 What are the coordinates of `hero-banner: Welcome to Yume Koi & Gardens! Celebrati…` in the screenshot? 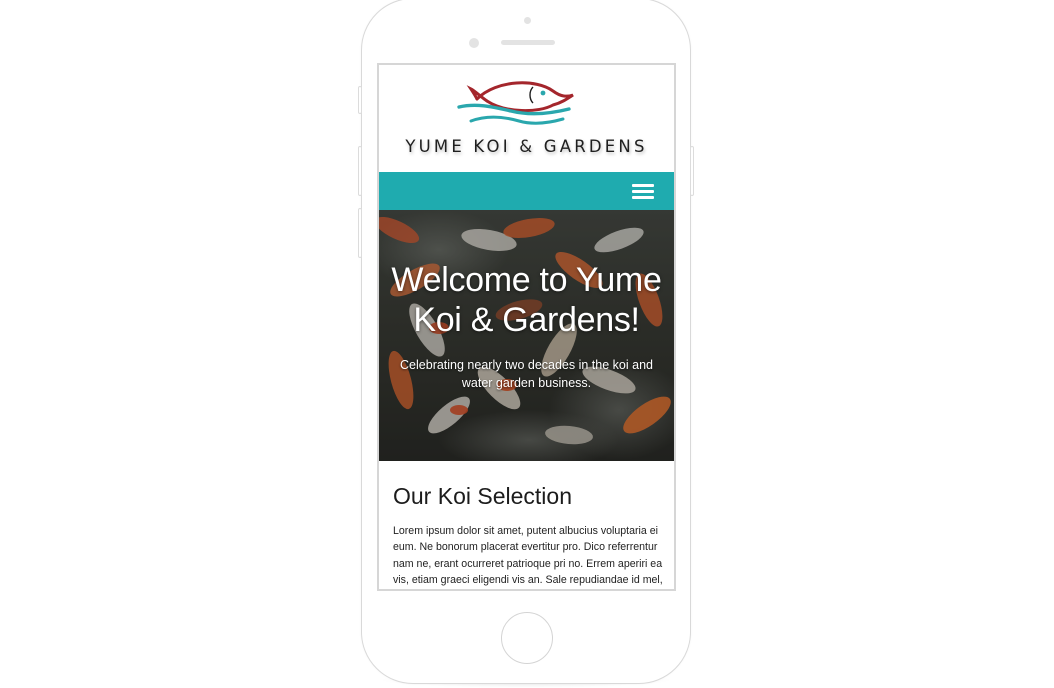 It's located at (526, 335).